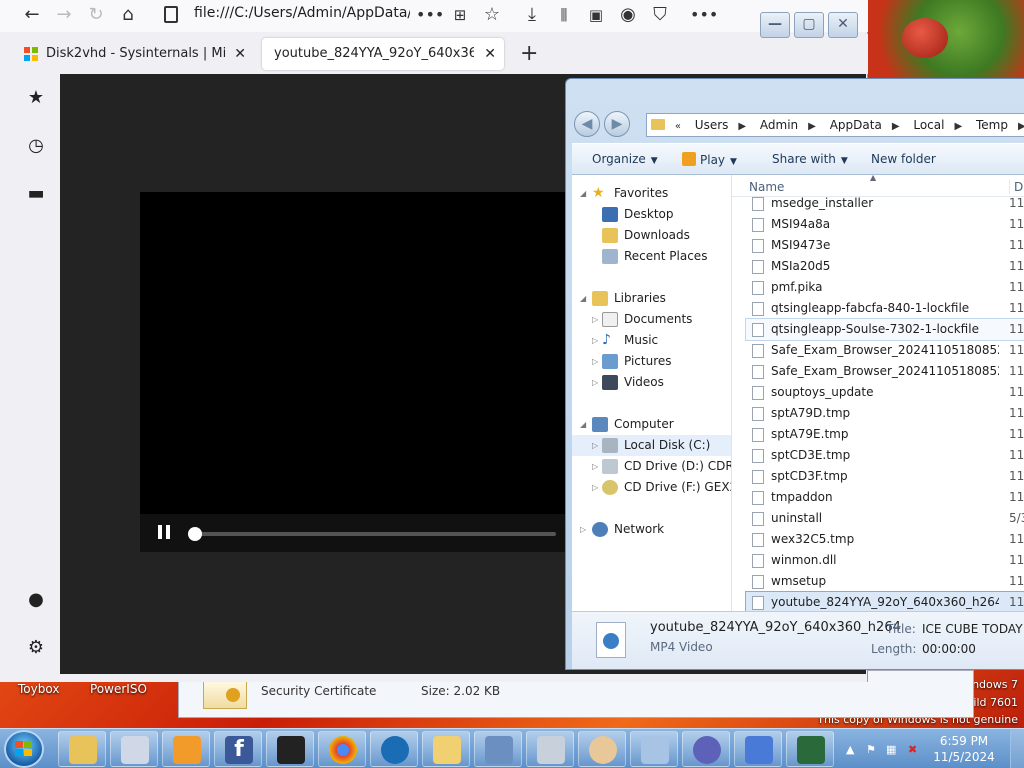 Image resolution: width=1024 pixels, height=768 pixels. Describe the element at coordinates (885, 203) in the screenshot. I see `file-row: msedge_installer 11,` at that location.